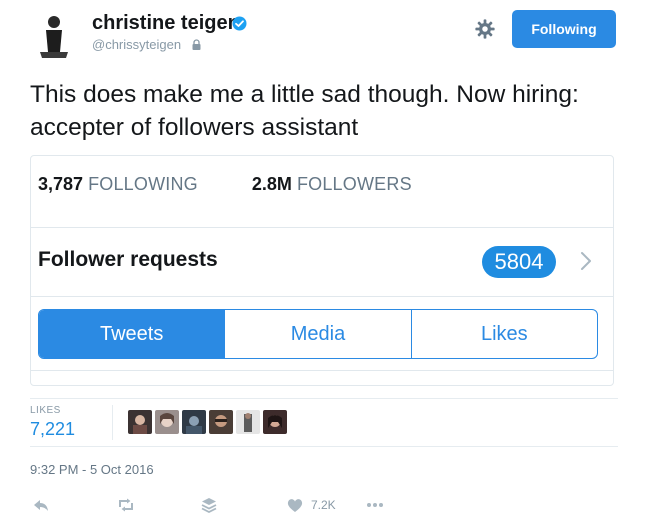  Describe the element at coordinates (126, 505) in the screenshot. I see `retweet-icon` at that location.